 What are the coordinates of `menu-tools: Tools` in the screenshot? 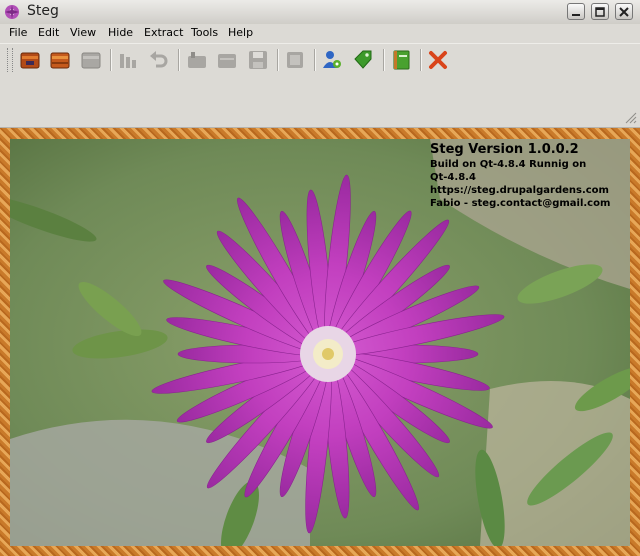 It's located at (204, 32).